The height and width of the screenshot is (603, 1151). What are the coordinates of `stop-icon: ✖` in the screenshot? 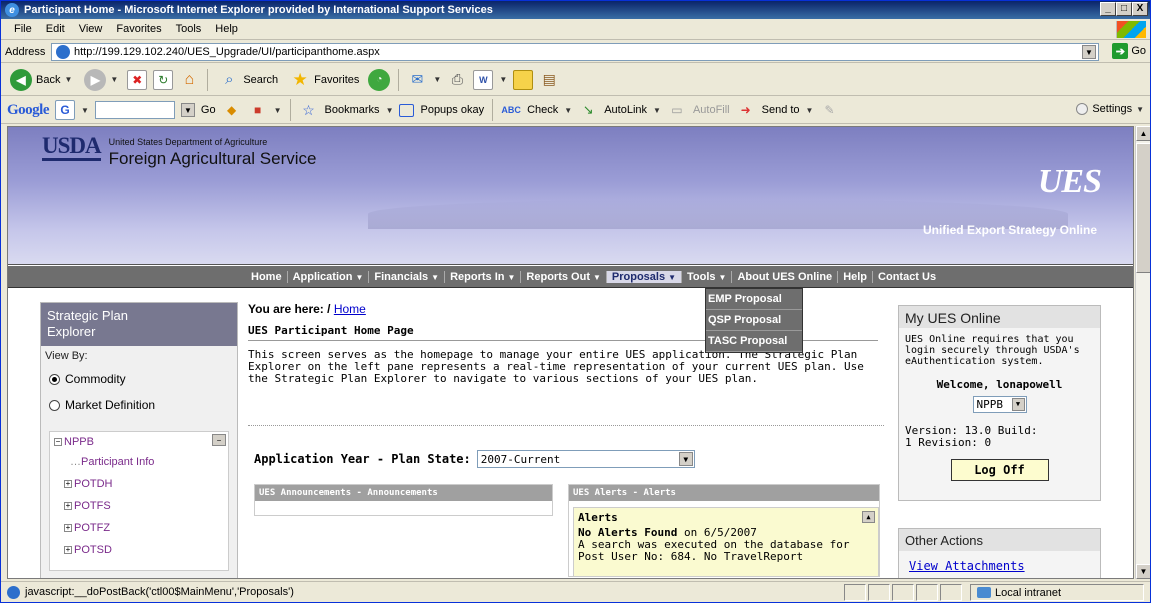 It's located at (137, 79).